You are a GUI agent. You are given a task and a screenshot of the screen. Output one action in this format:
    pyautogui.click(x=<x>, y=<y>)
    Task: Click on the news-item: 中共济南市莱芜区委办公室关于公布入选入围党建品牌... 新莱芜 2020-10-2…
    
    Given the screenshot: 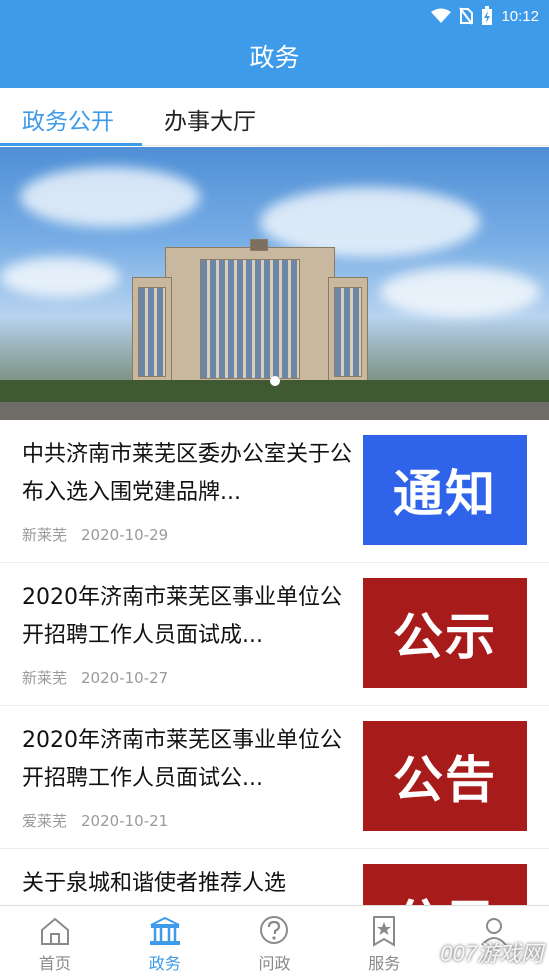 What is the action you would take?
    pyautogui.click(x=274, y=491)
    